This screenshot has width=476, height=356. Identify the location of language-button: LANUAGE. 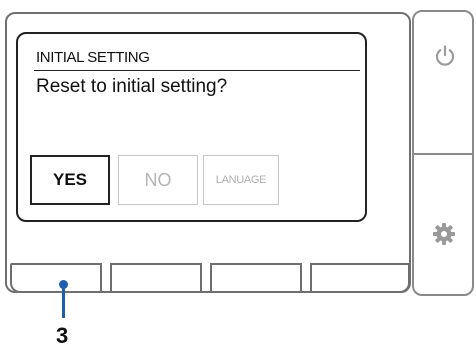
(241, 180).